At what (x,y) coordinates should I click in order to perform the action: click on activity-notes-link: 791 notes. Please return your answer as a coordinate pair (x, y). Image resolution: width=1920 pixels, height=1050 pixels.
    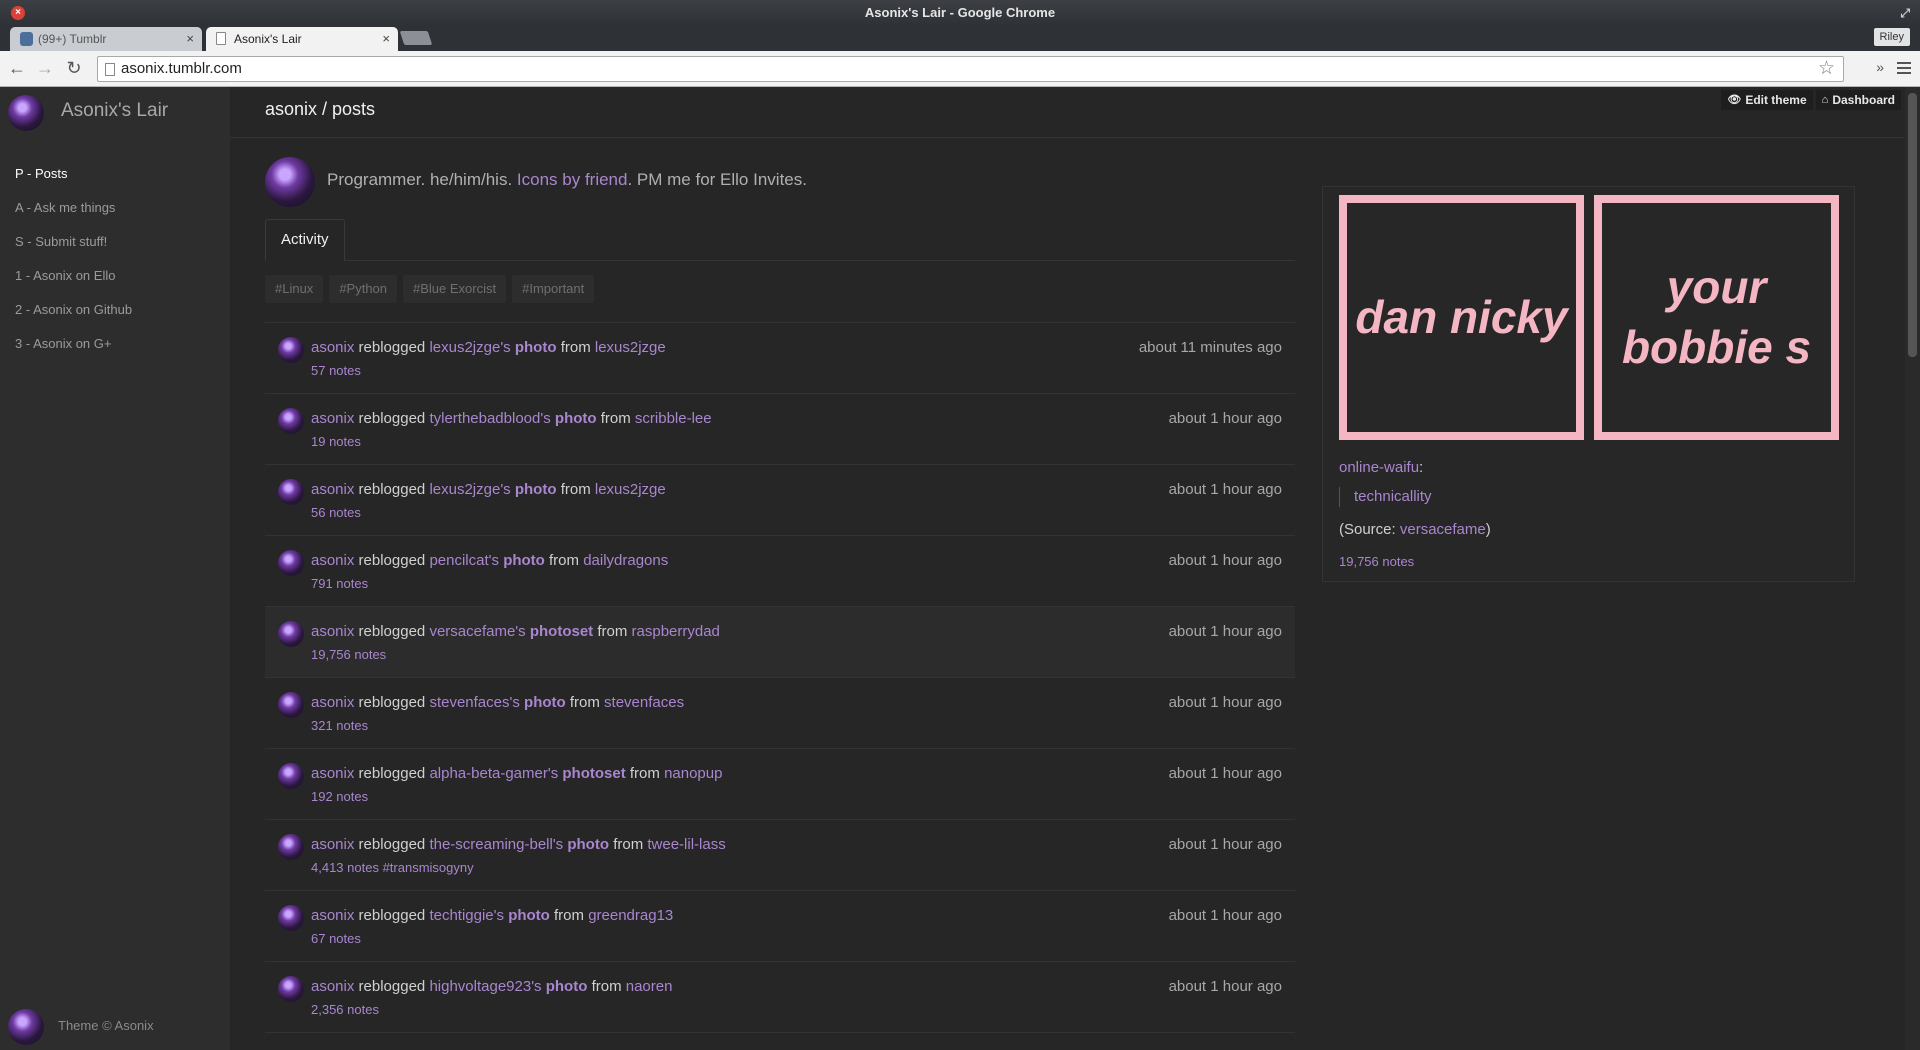
    Looking at the image, I should click on (339, 583).